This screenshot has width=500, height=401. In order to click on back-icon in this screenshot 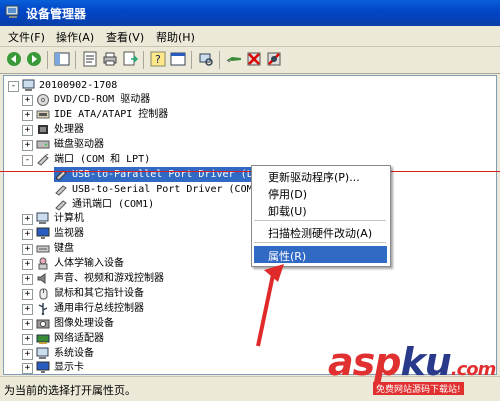, I will do `click(14, 59)`.